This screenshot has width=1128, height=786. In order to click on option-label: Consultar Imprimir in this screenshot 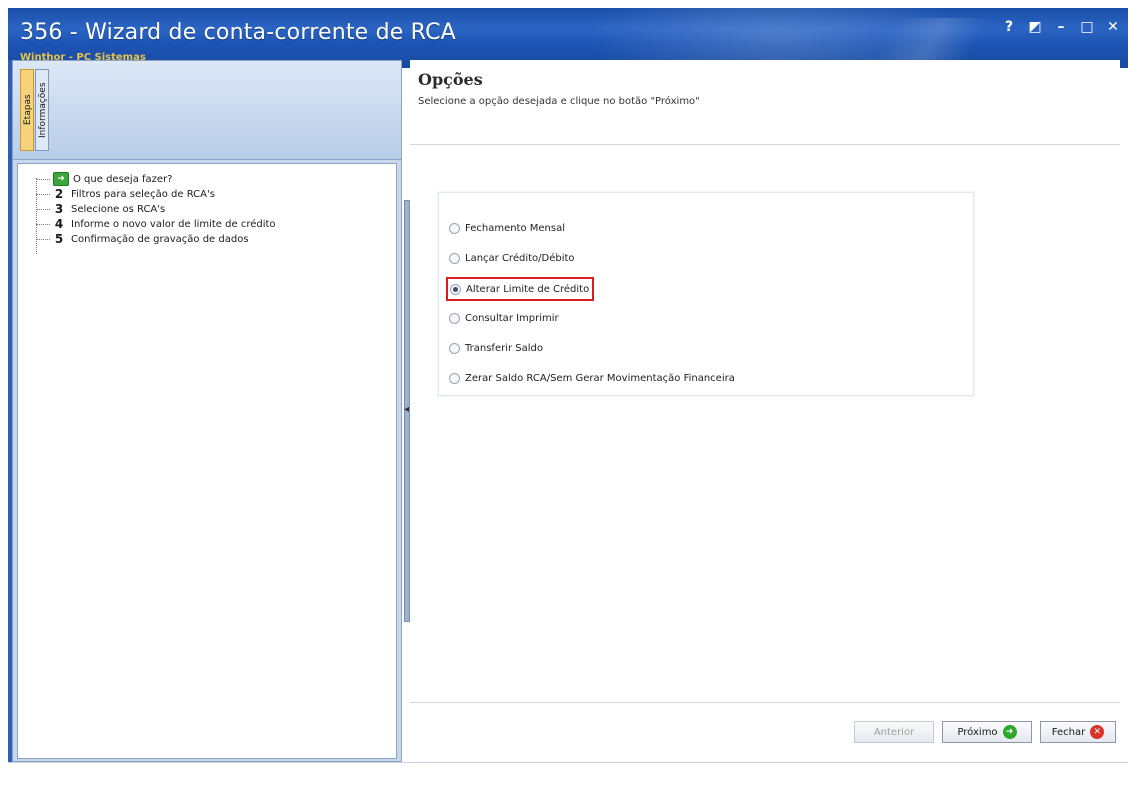, I will do `click(512, 318)`.